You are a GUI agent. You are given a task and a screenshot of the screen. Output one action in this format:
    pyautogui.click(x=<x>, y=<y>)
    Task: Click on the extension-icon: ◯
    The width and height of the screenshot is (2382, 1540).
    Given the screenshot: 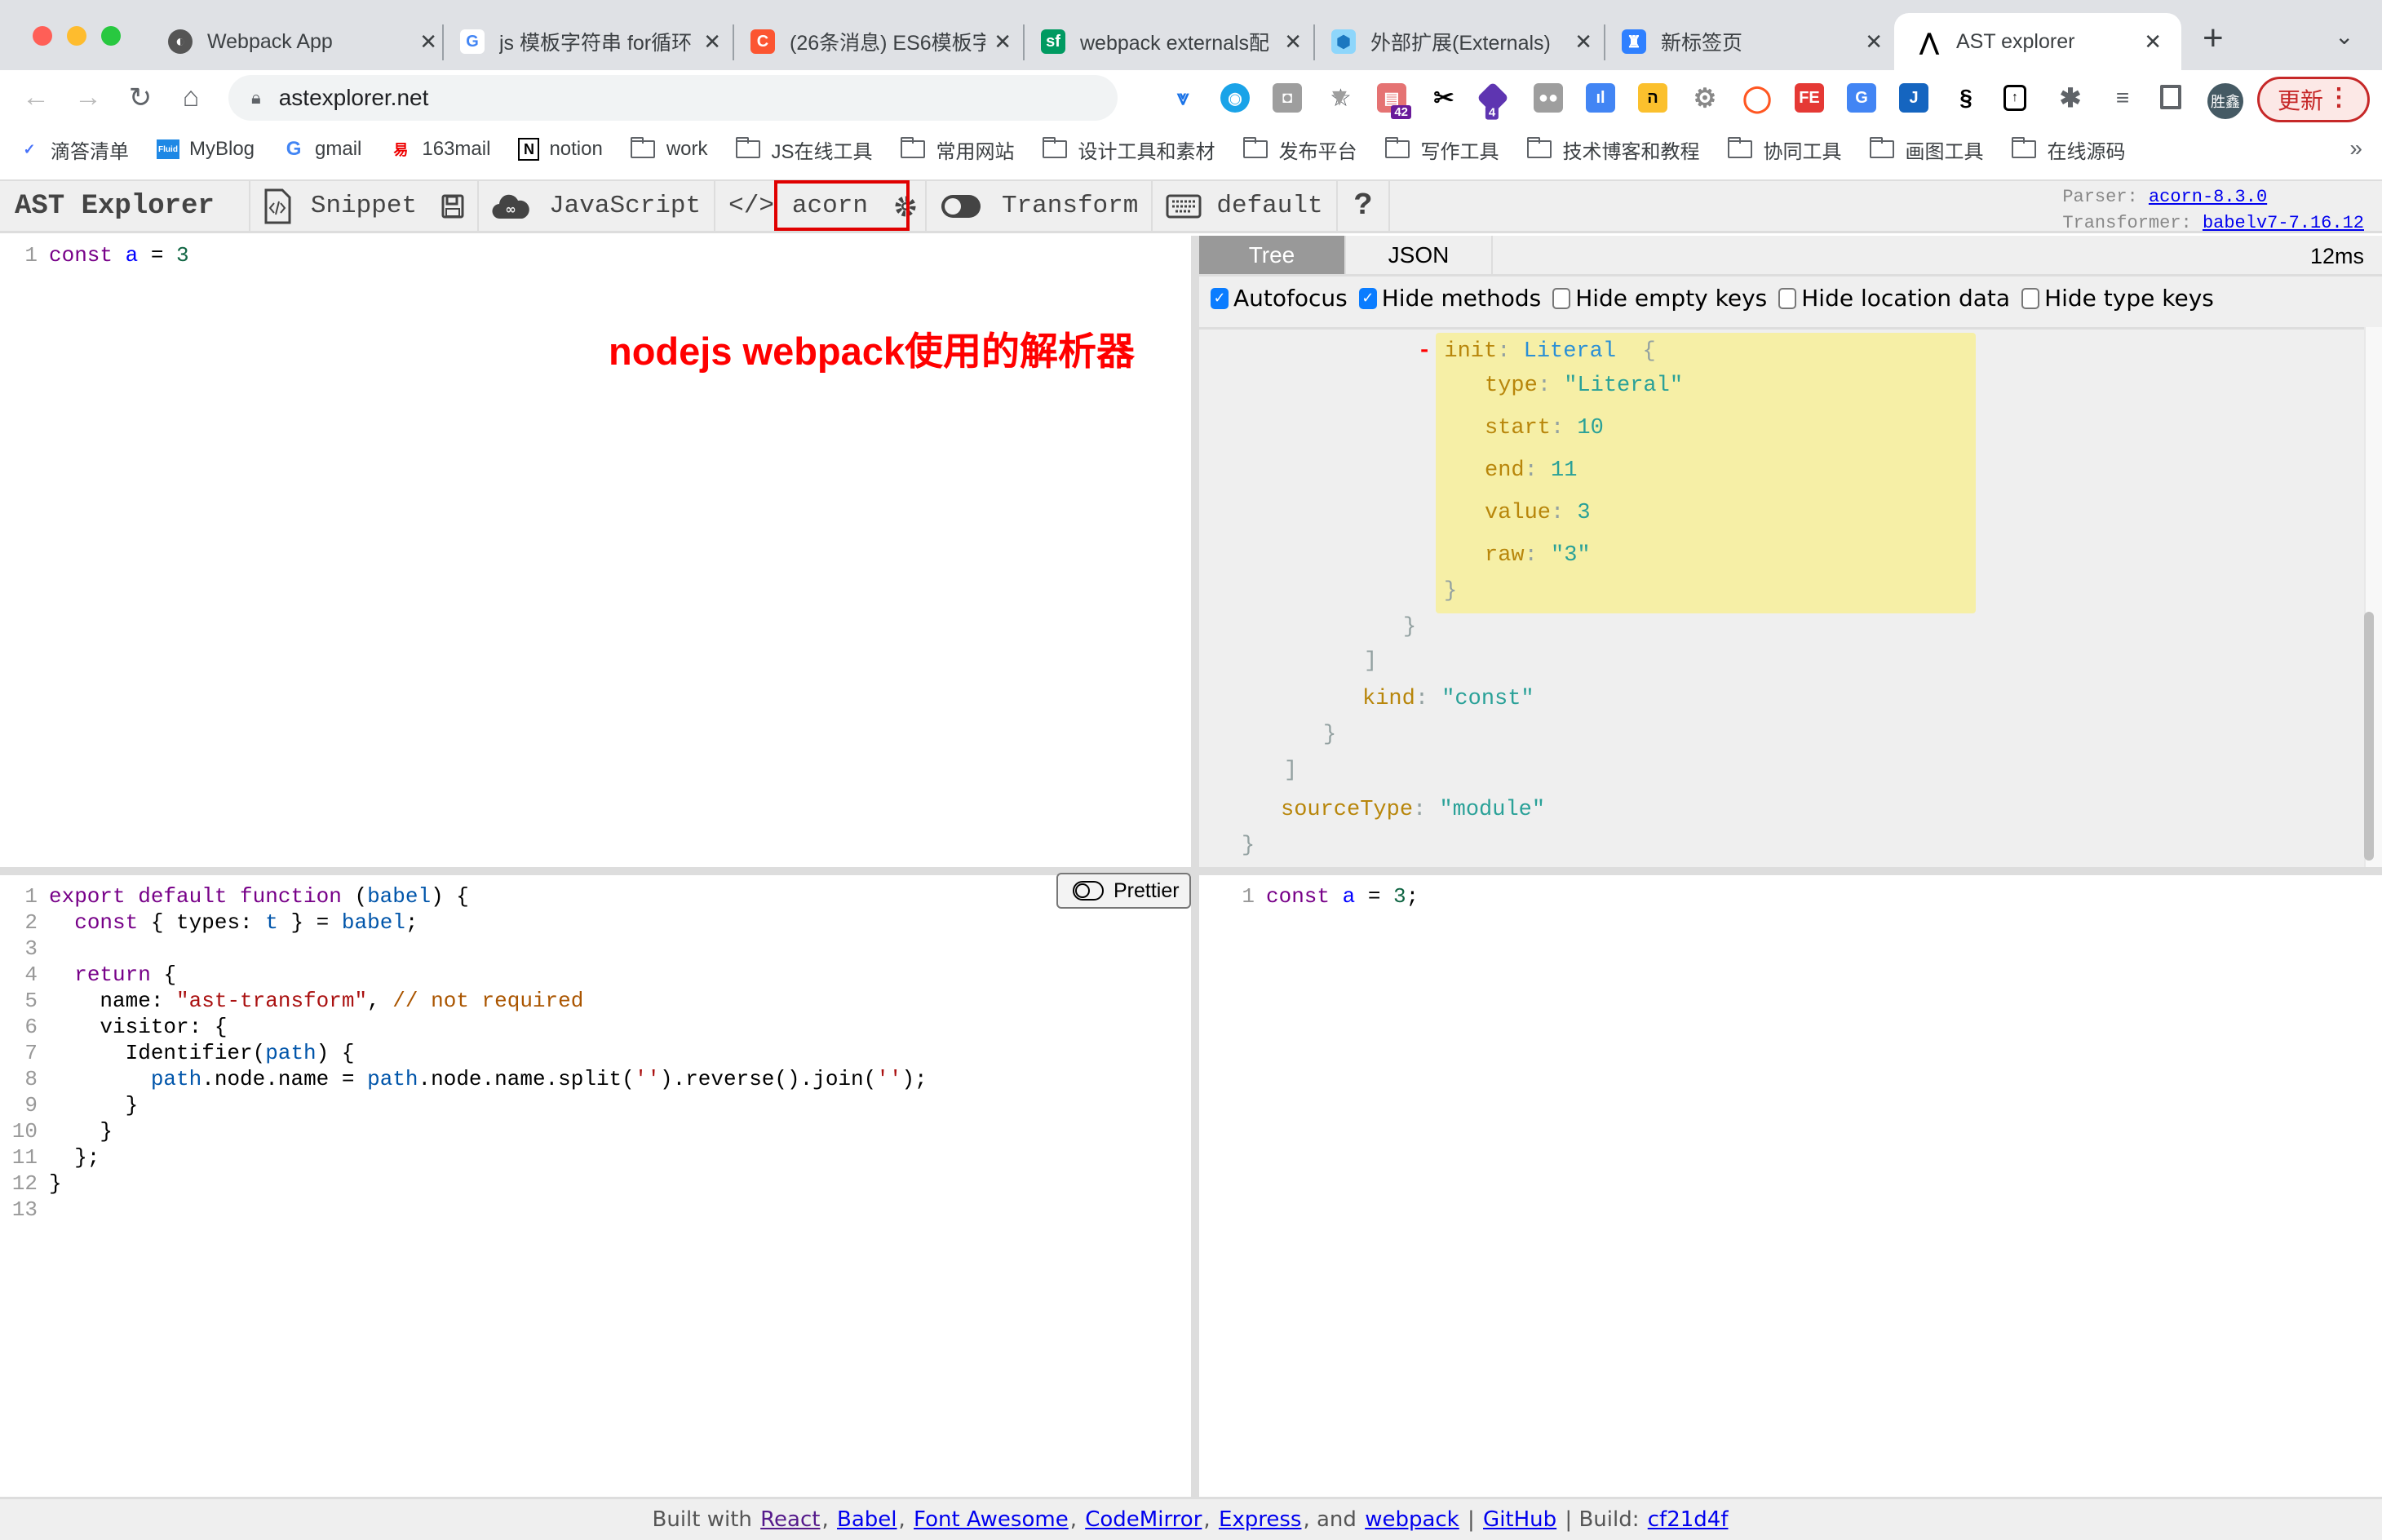 What is the action you would take?
    pyautogui.click(x=1757, y=98)
    